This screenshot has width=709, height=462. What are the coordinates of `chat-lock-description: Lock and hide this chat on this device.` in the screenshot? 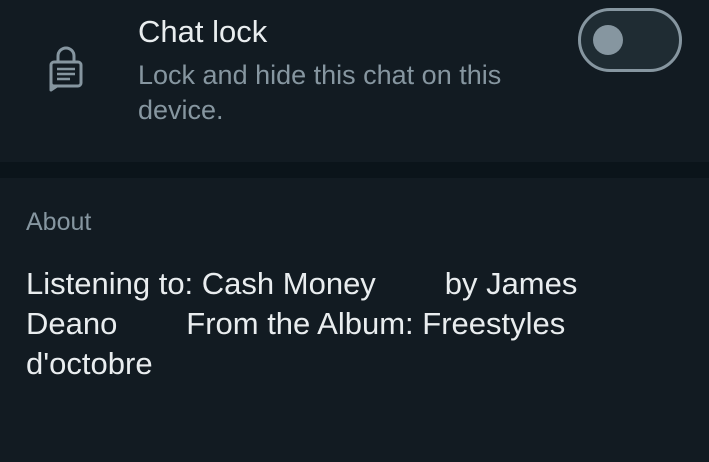 It's located at (320, 92).